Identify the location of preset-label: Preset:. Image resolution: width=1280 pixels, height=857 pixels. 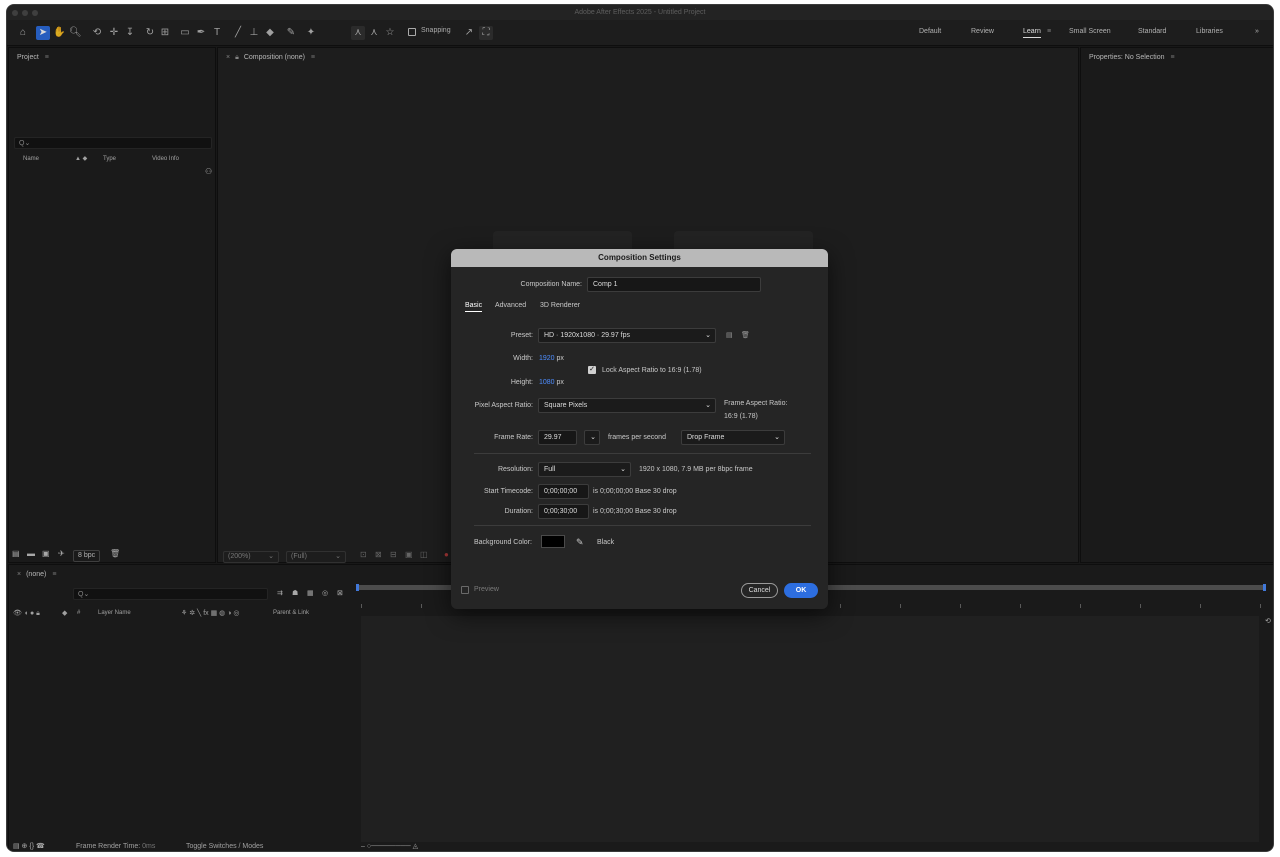
(521, 335).